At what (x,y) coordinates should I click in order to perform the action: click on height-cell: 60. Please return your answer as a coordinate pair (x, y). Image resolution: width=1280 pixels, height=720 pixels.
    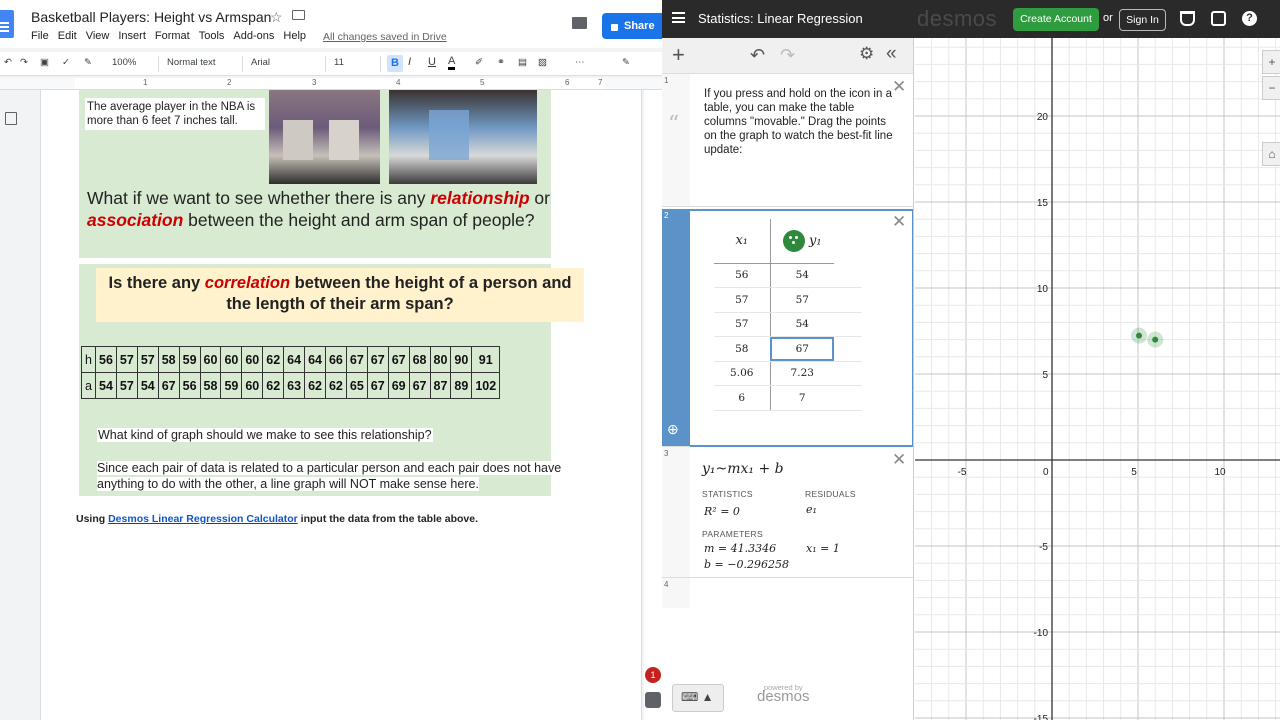
    Looking at the image, I should click on (231, 359).